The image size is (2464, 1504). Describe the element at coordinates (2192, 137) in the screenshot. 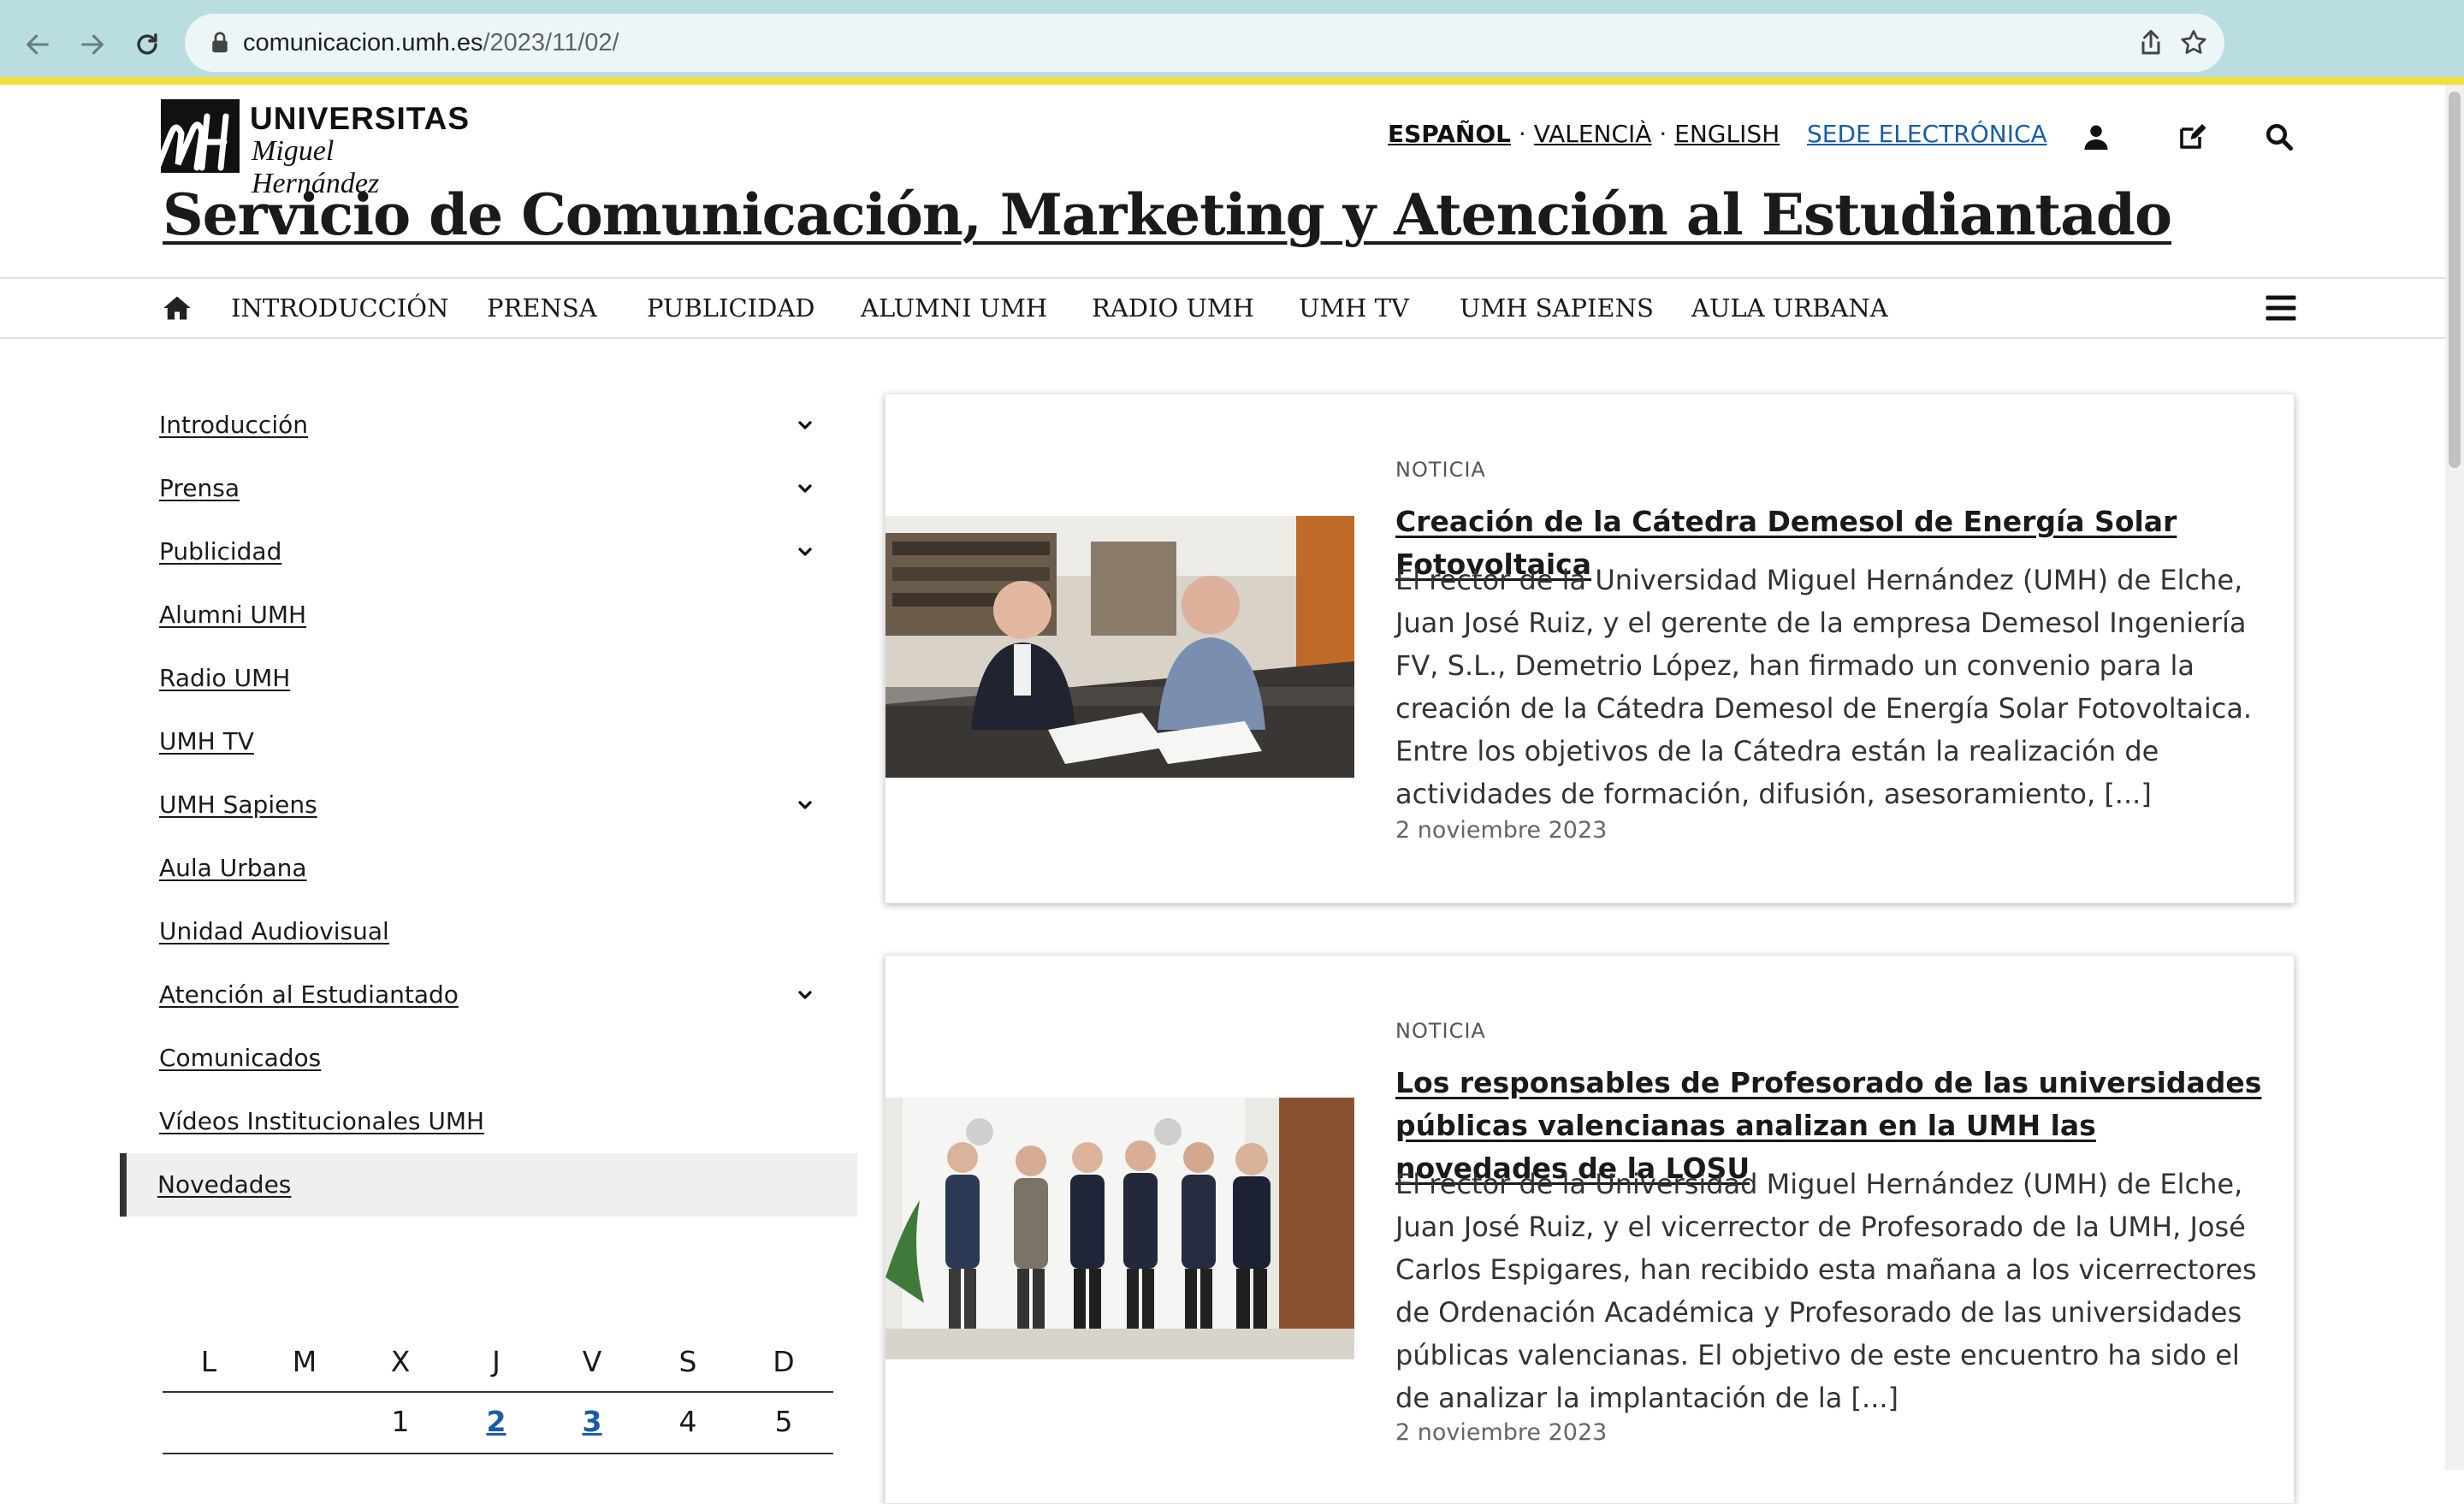

I see `edit-icon` at that location.